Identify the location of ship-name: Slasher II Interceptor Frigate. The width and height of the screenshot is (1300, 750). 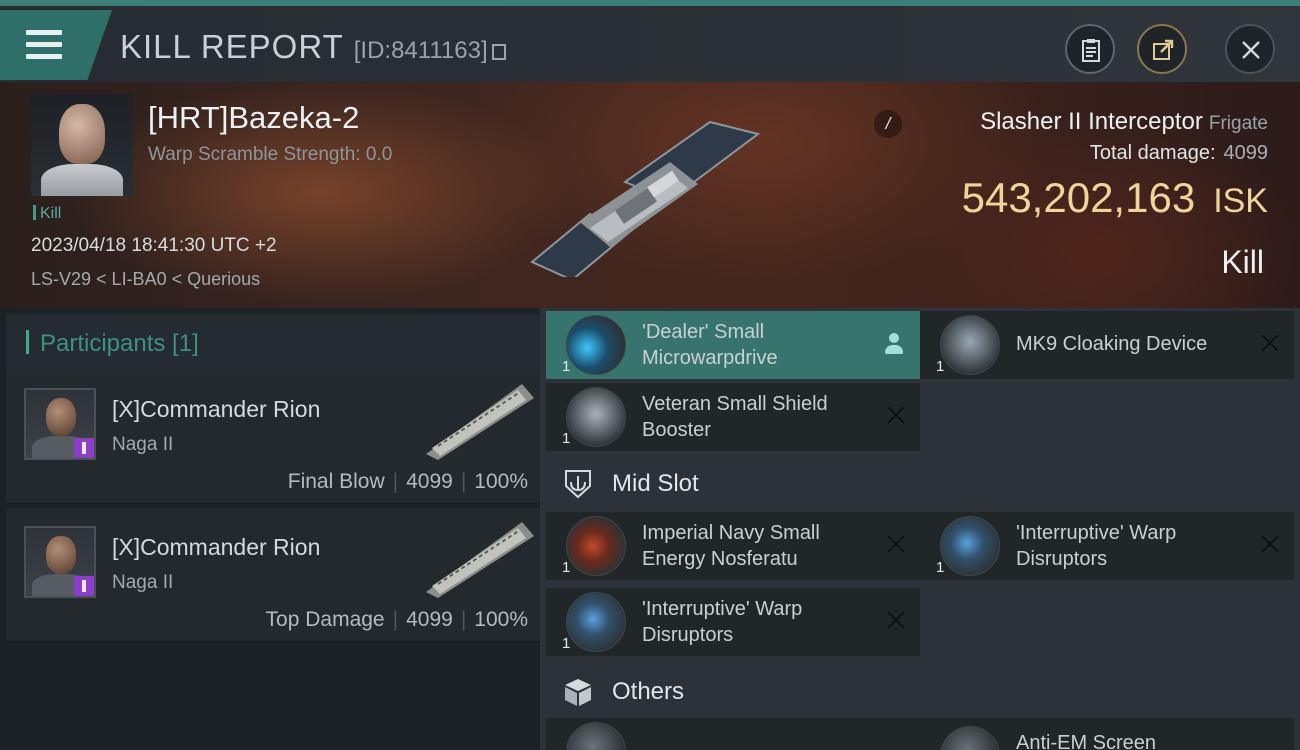
(1124, 122).